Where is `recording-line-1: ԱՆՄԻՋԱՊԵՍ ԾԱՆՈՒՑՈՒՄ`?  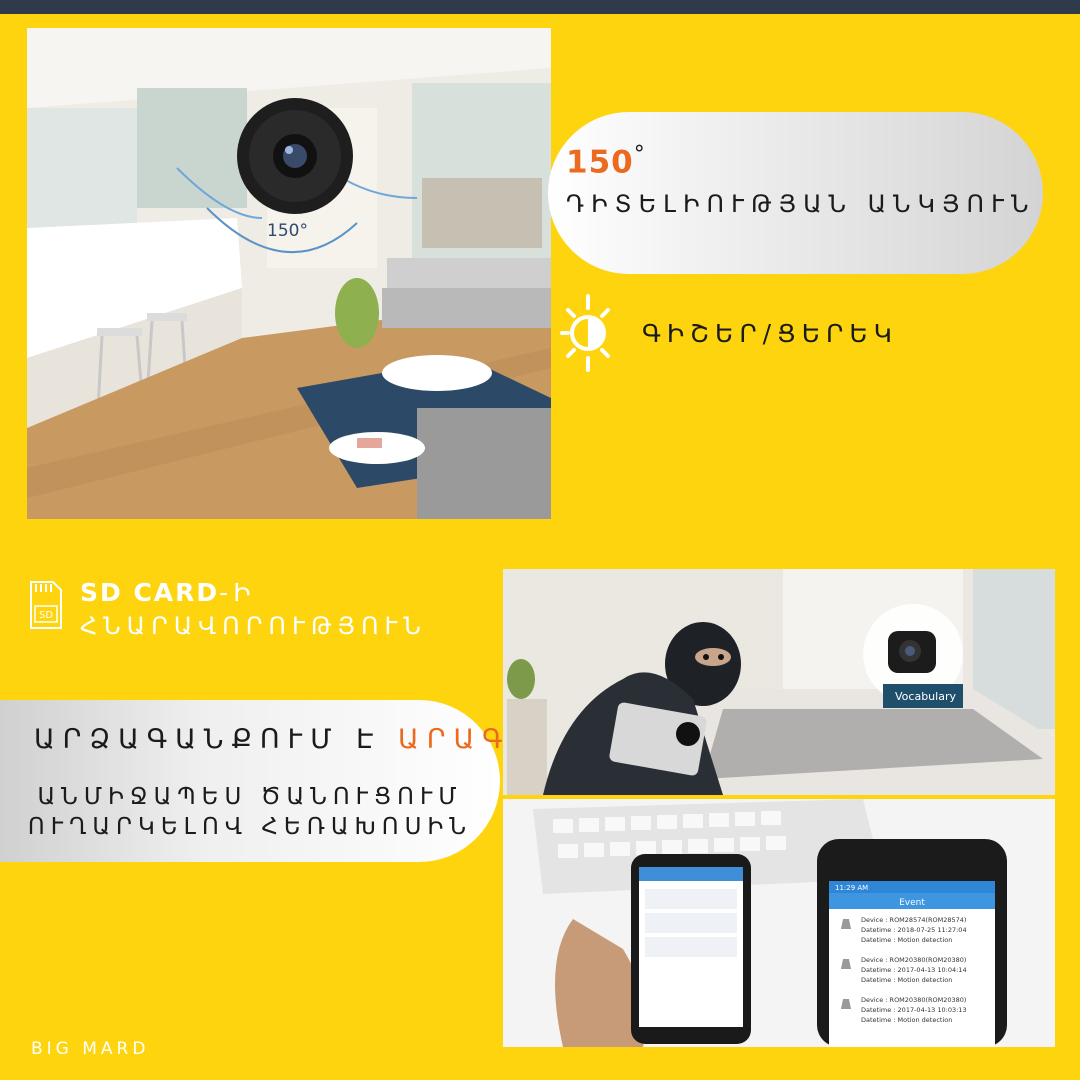 recording-line-1: ԱՆՄԻՋԱՊԵՍ ԾԱՆՈՒՑՈՒՄ is located at coordinates (250, 797).